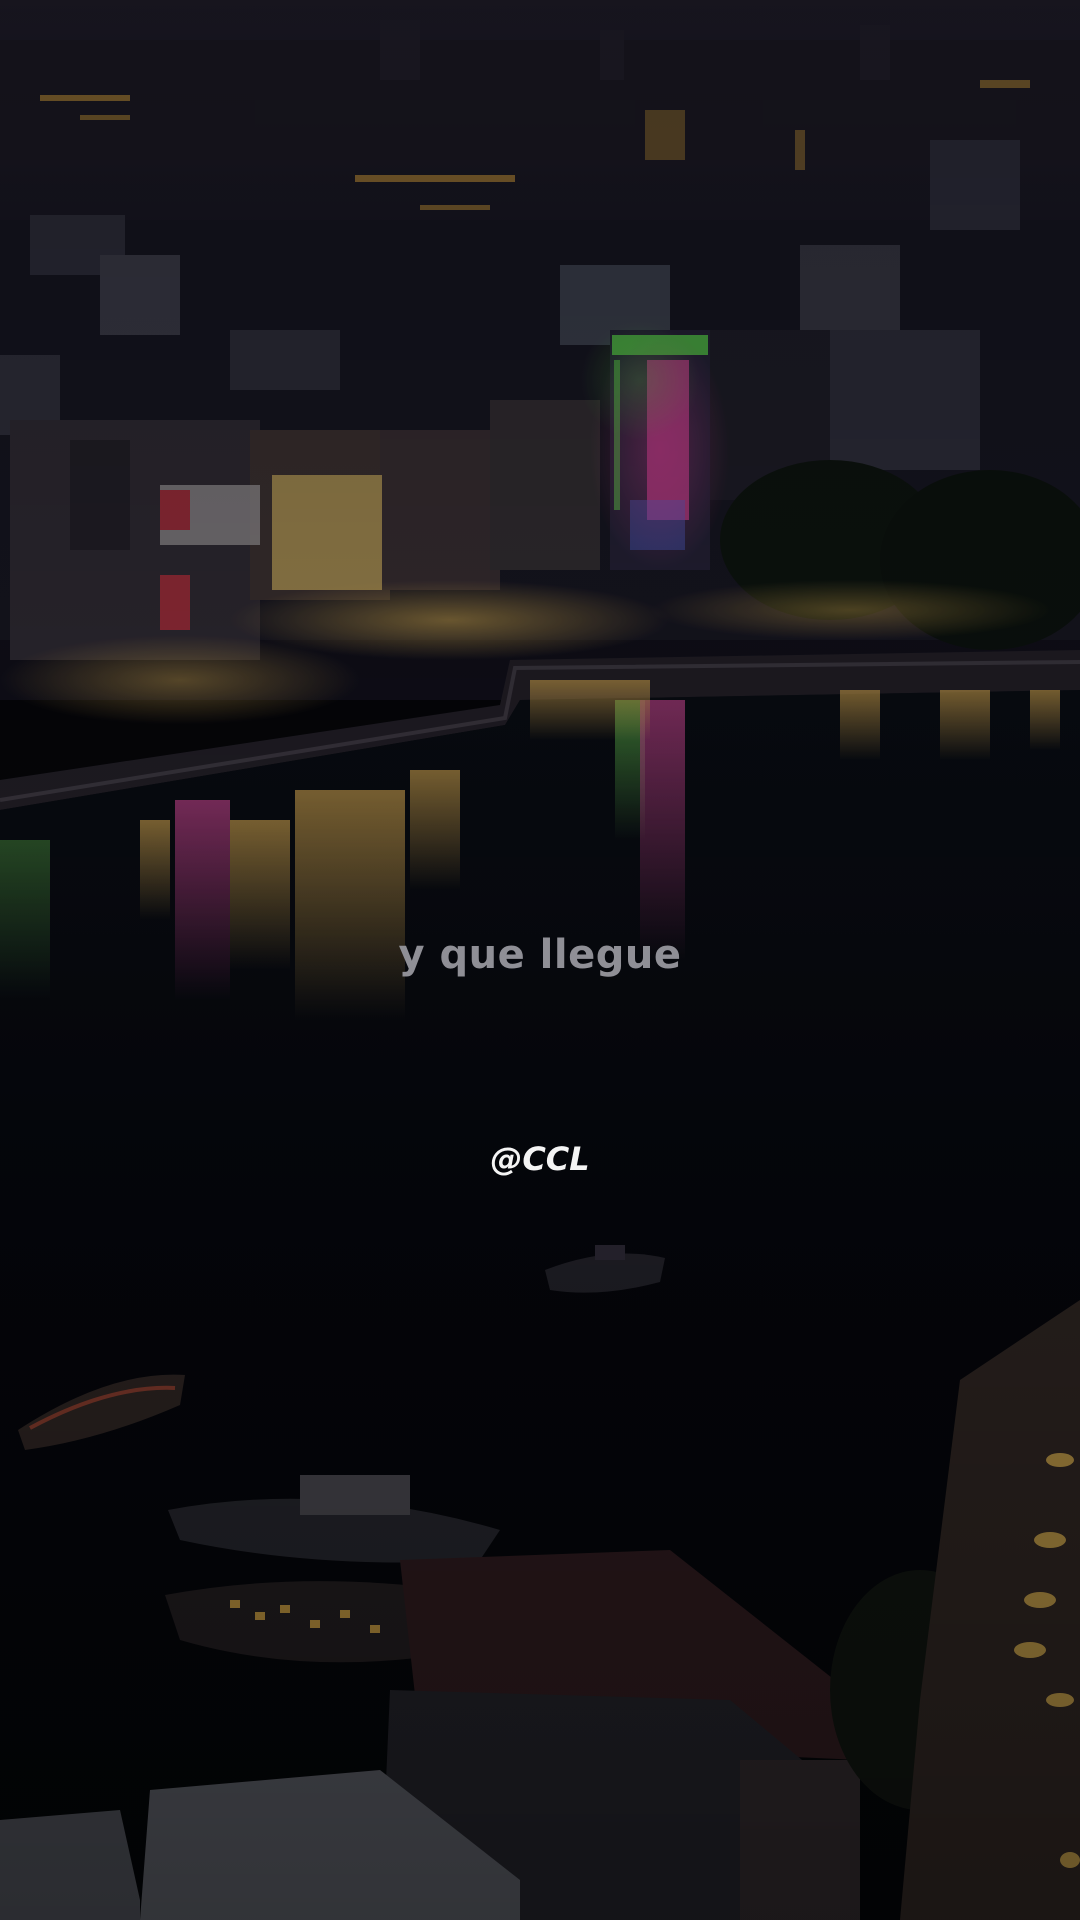 This screenshot has height=1920, width=1080. I want to click on watermark-handle: @CCL, so click(540, 1159).